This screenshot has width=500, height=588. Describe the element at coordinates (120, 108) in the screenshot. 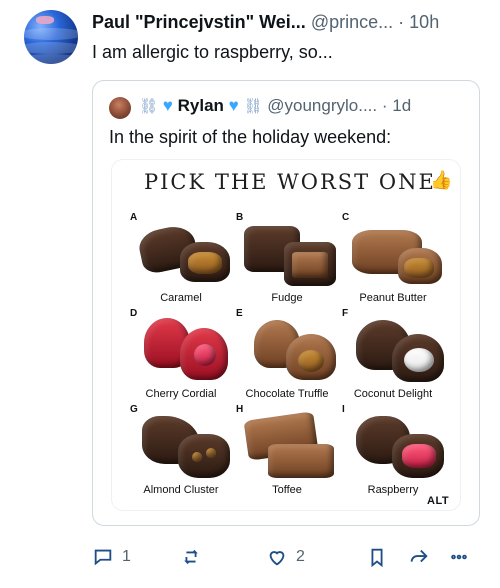

I see `quoted-author-avatar` at that location.